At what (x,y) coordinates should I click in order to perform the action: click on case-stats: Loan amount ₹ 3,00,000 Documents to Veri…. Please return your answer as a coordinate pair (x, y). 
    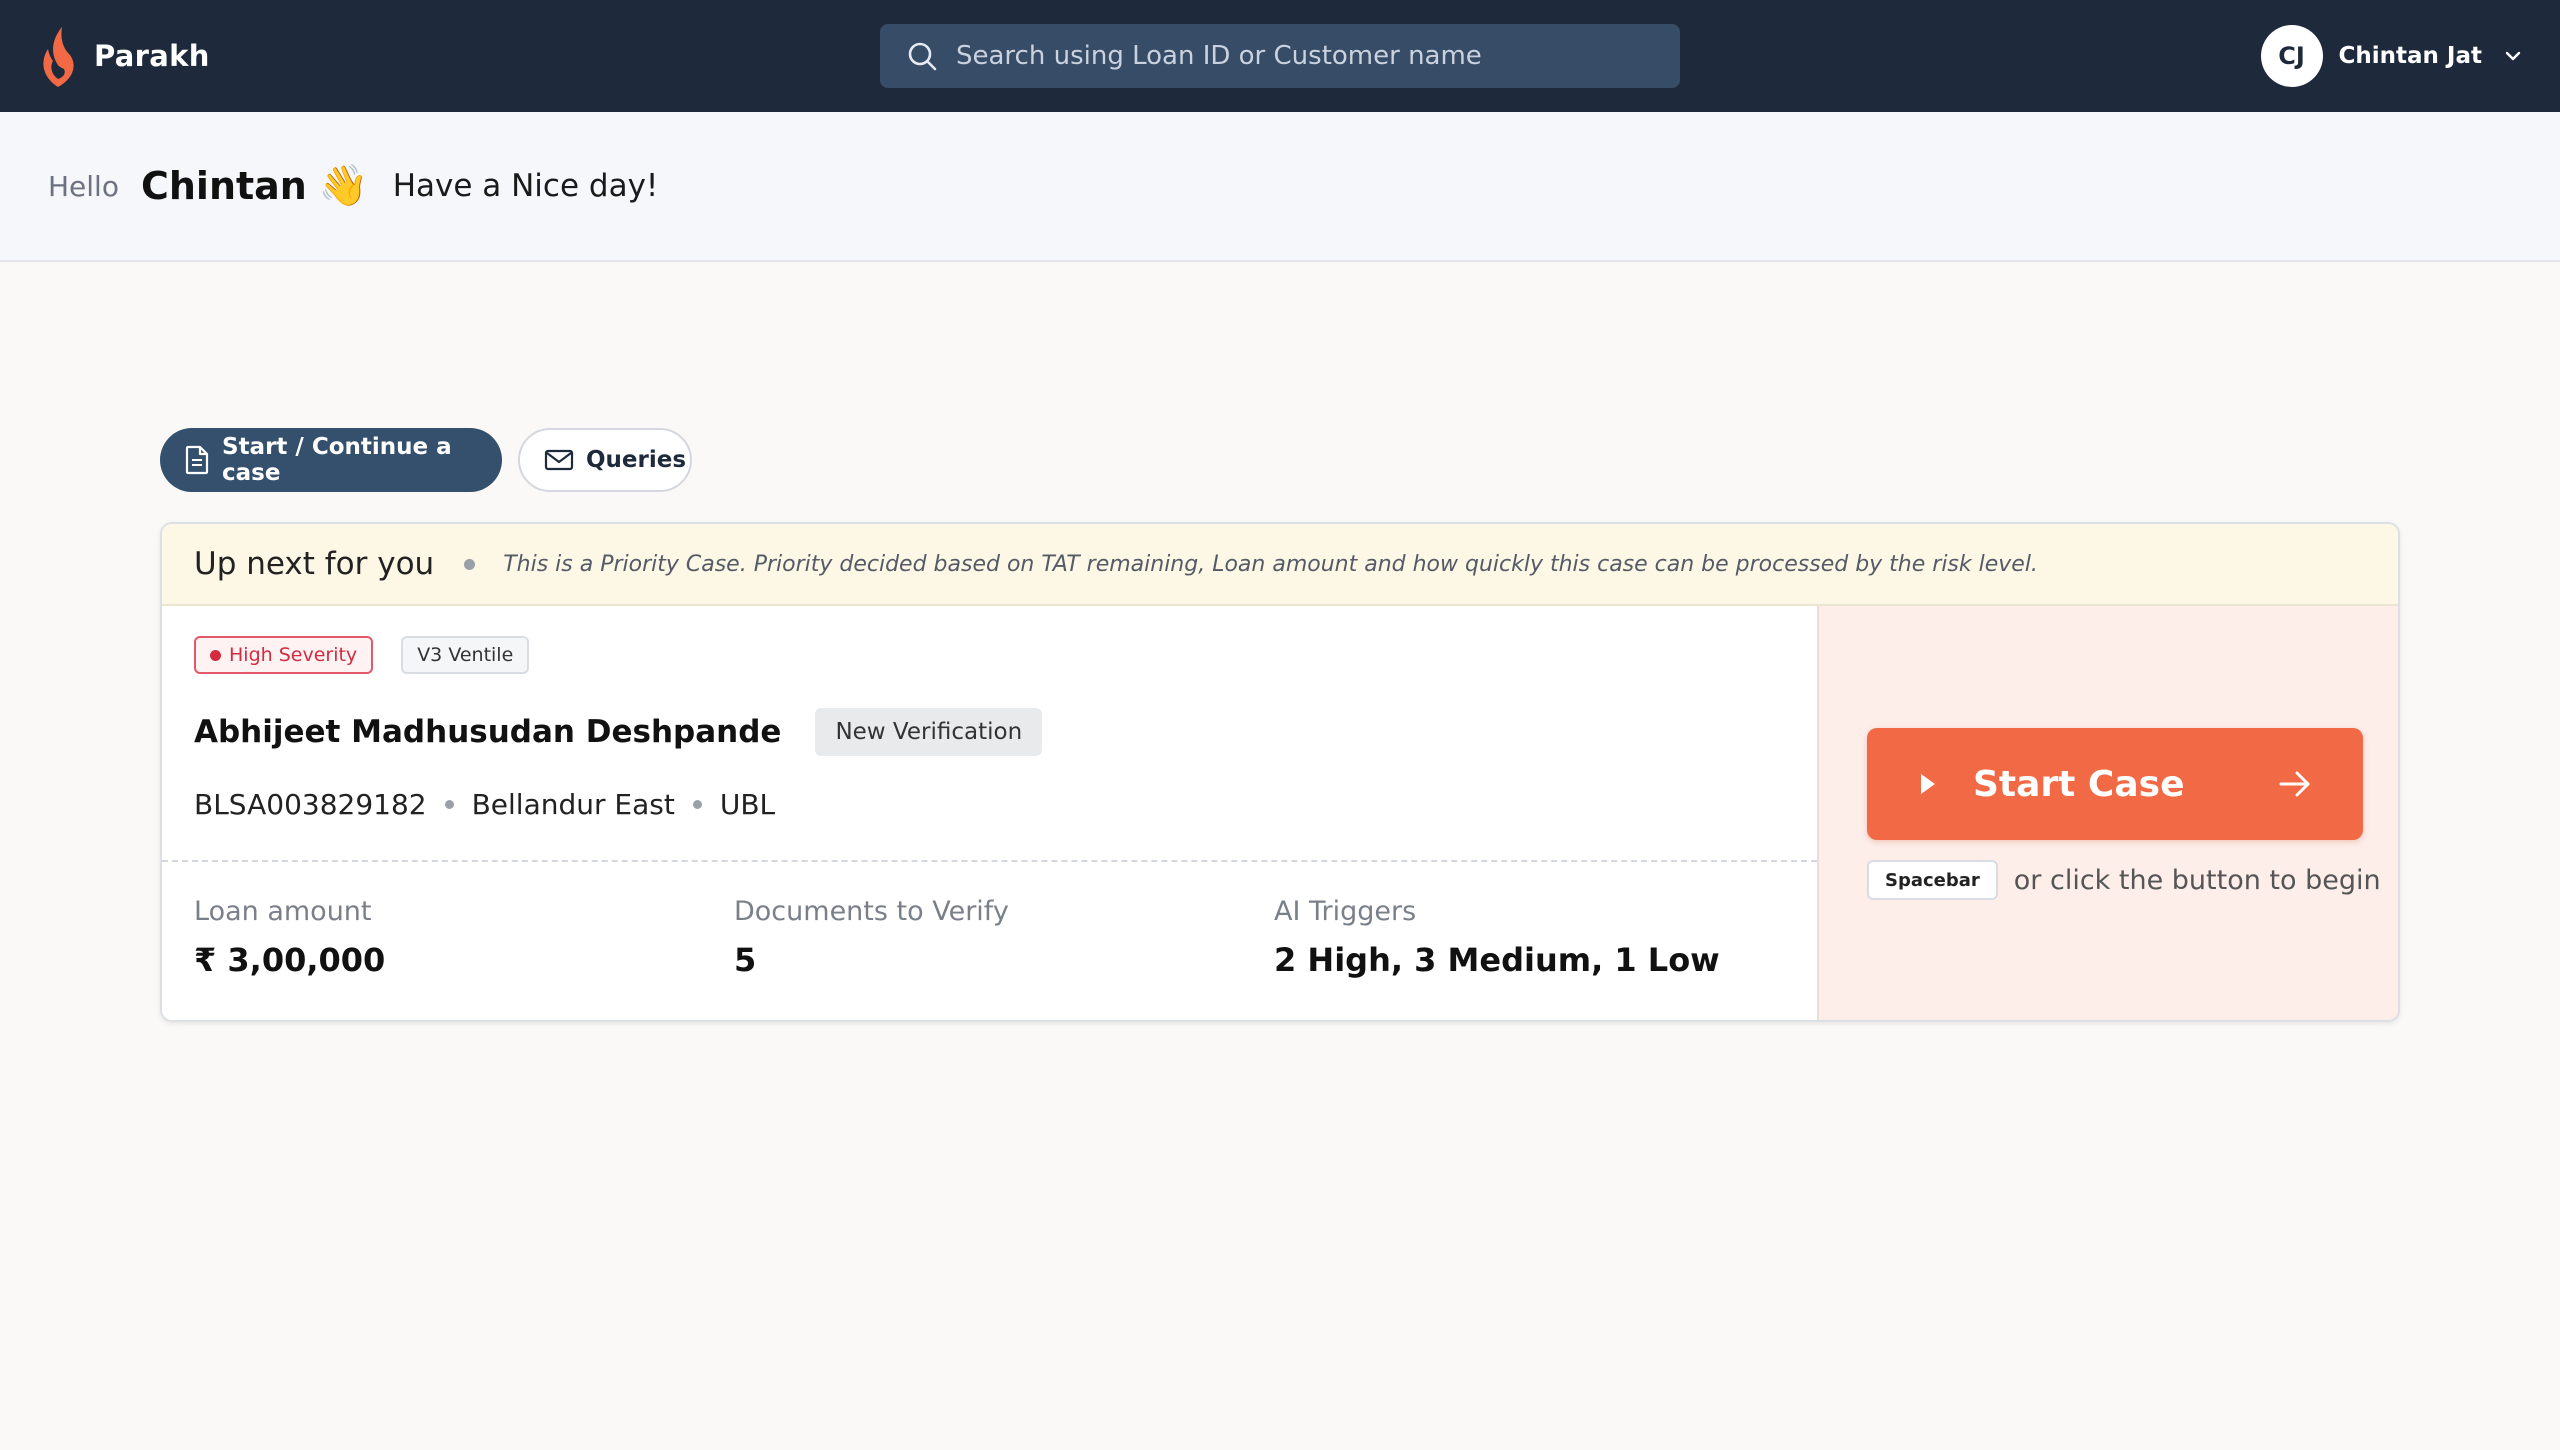
    Looking at the image, I should click on (1004, 937).